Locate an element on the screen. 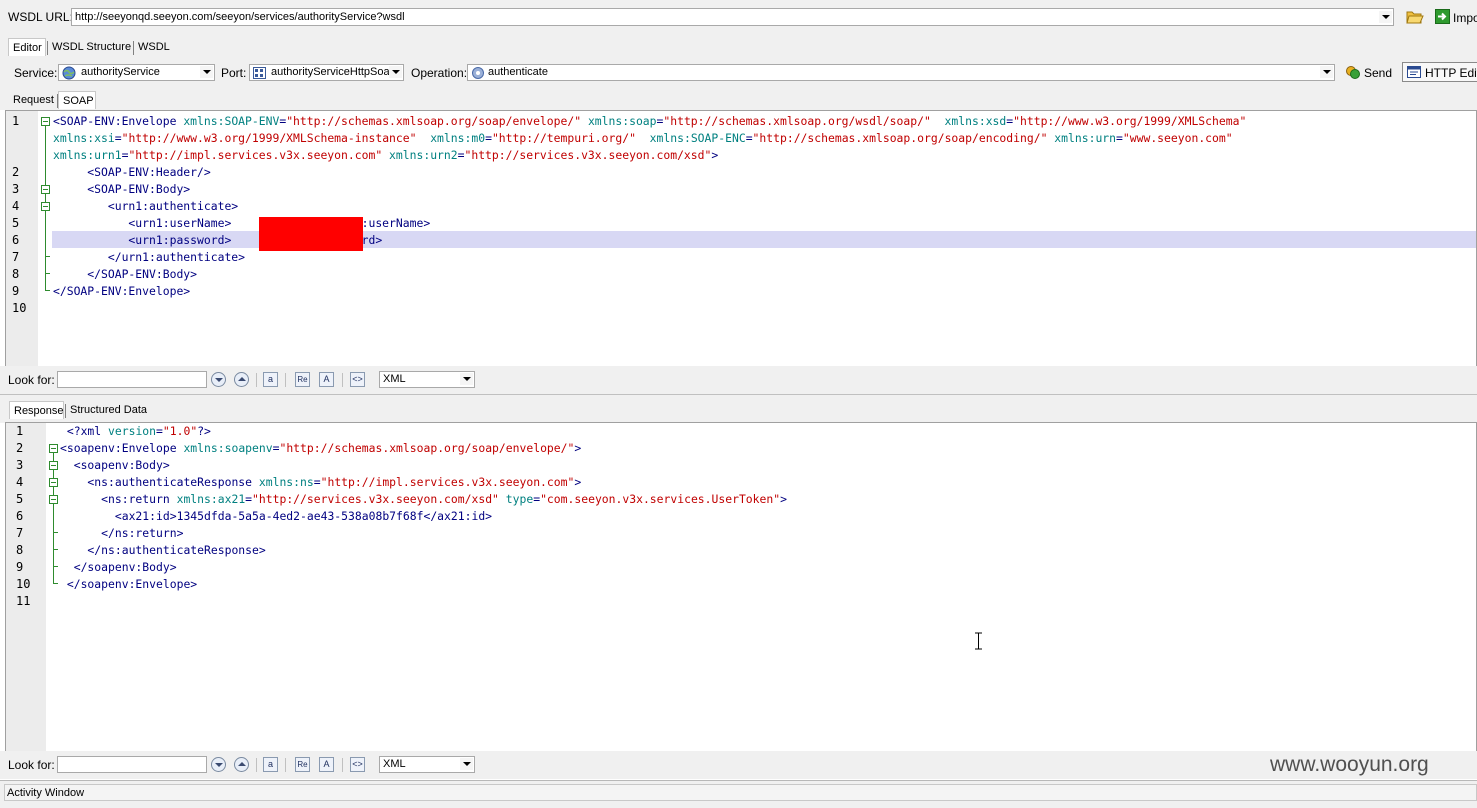  main-tabbar: Editor WSDL Structure WSDL is located at coordinates (738, 46).